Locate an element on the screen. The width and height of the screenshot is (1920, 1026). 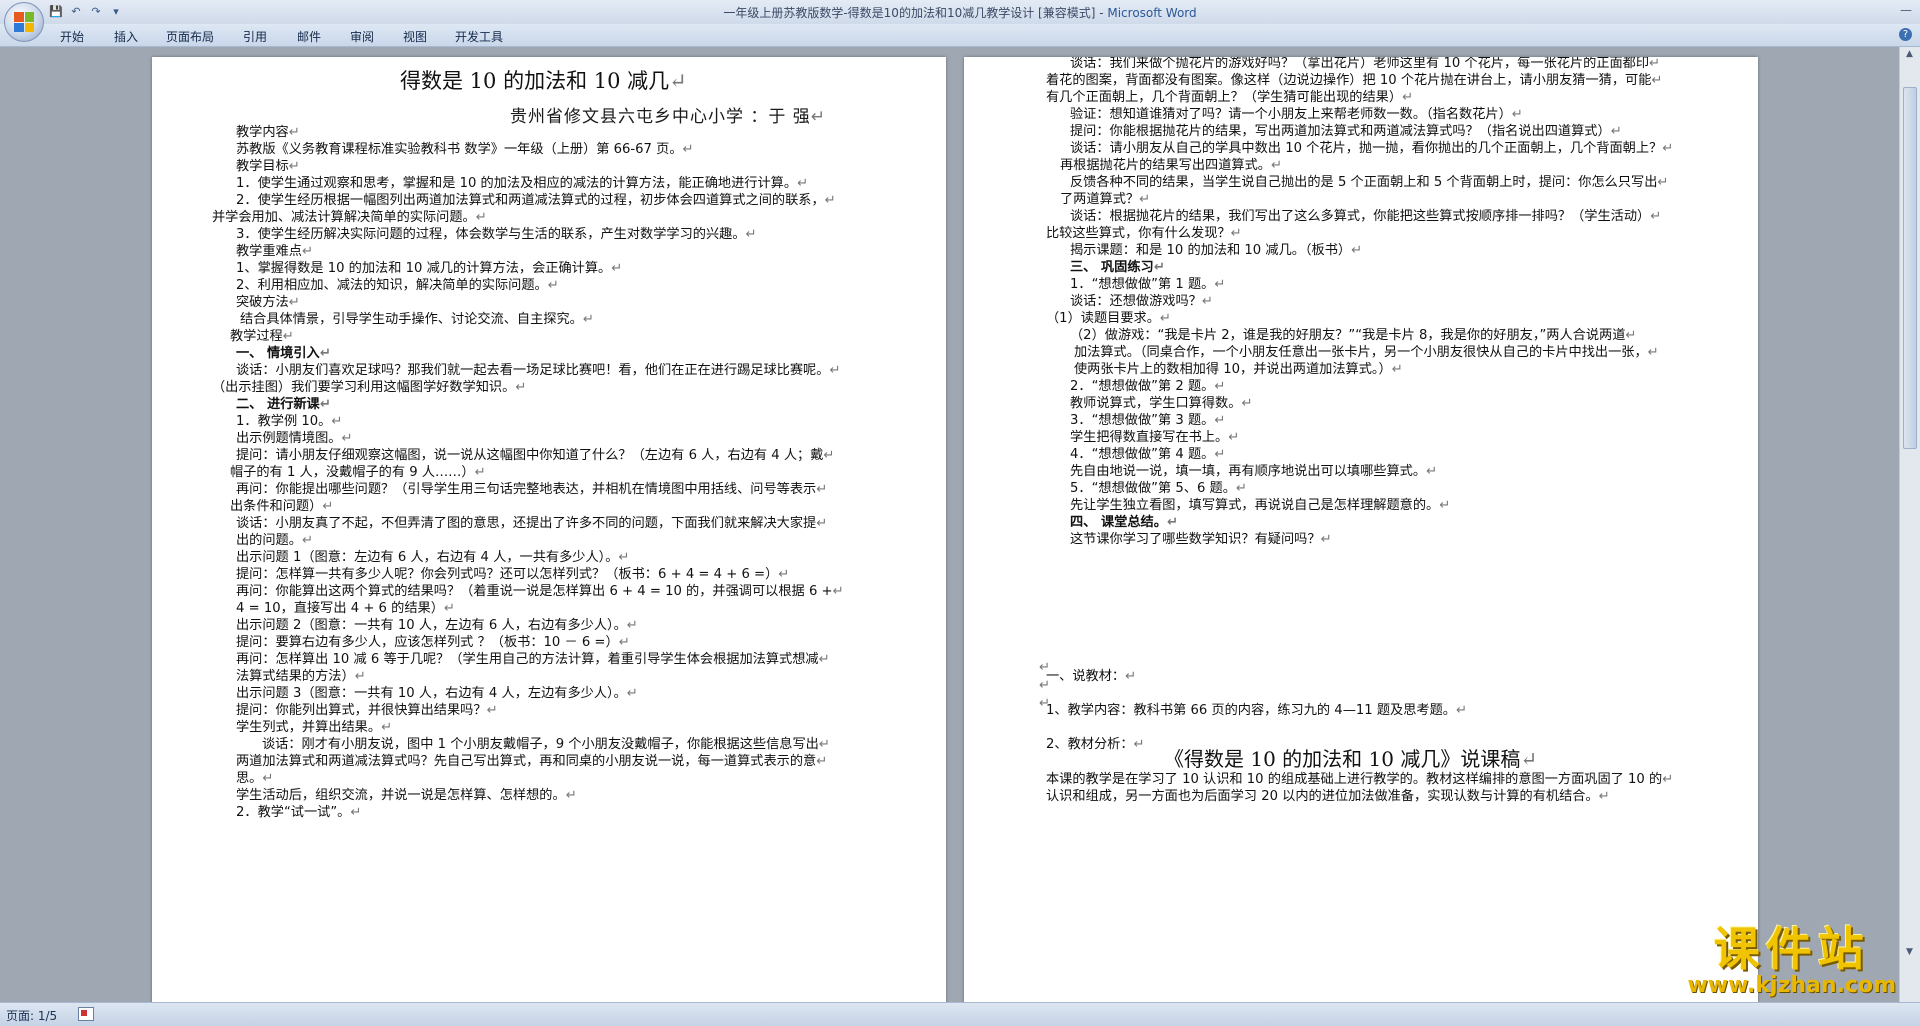
author-line: 贵州省修文县六屯乡中心小学 ：于 强↵ is located at coordinates (668, 117).